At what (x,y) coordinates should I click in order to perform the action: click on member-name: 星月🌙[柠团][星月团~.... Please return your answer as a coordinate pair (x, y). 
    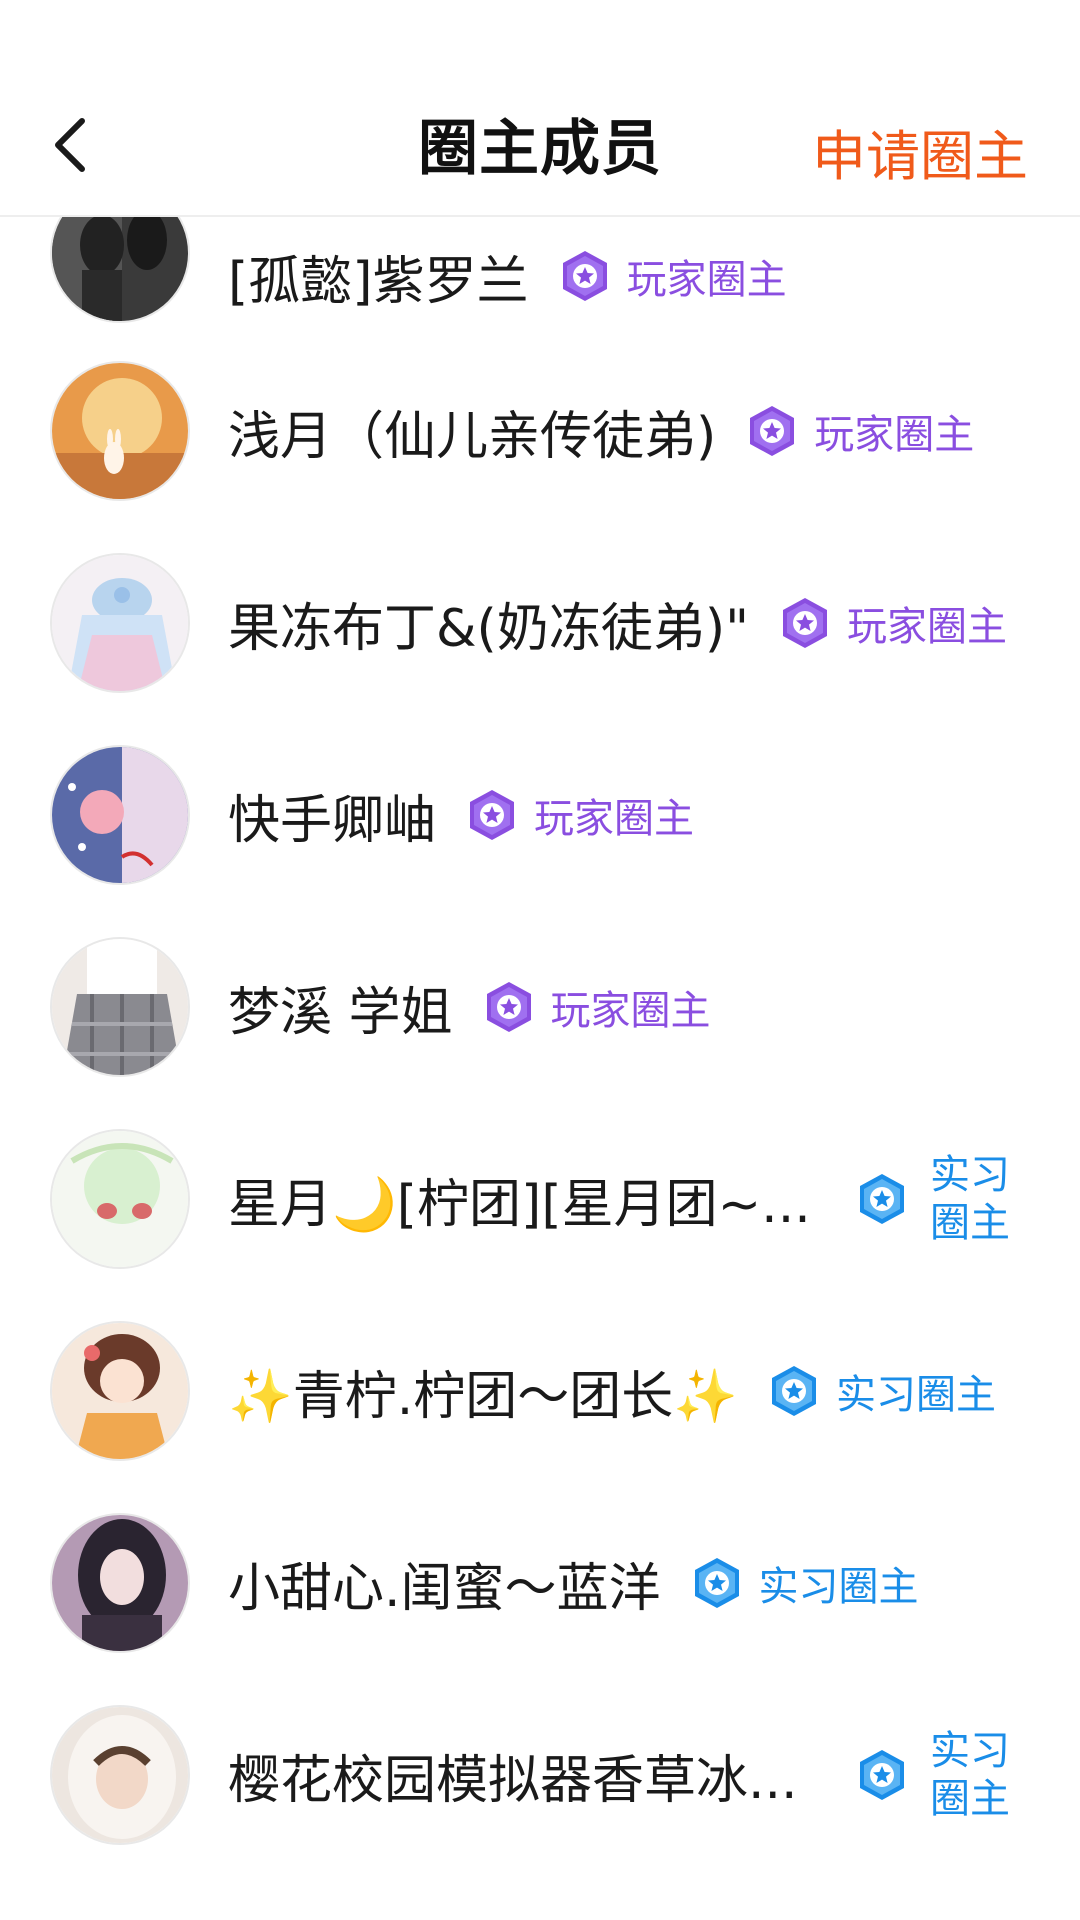
    Looking at the image, I should click on (519, 1204).